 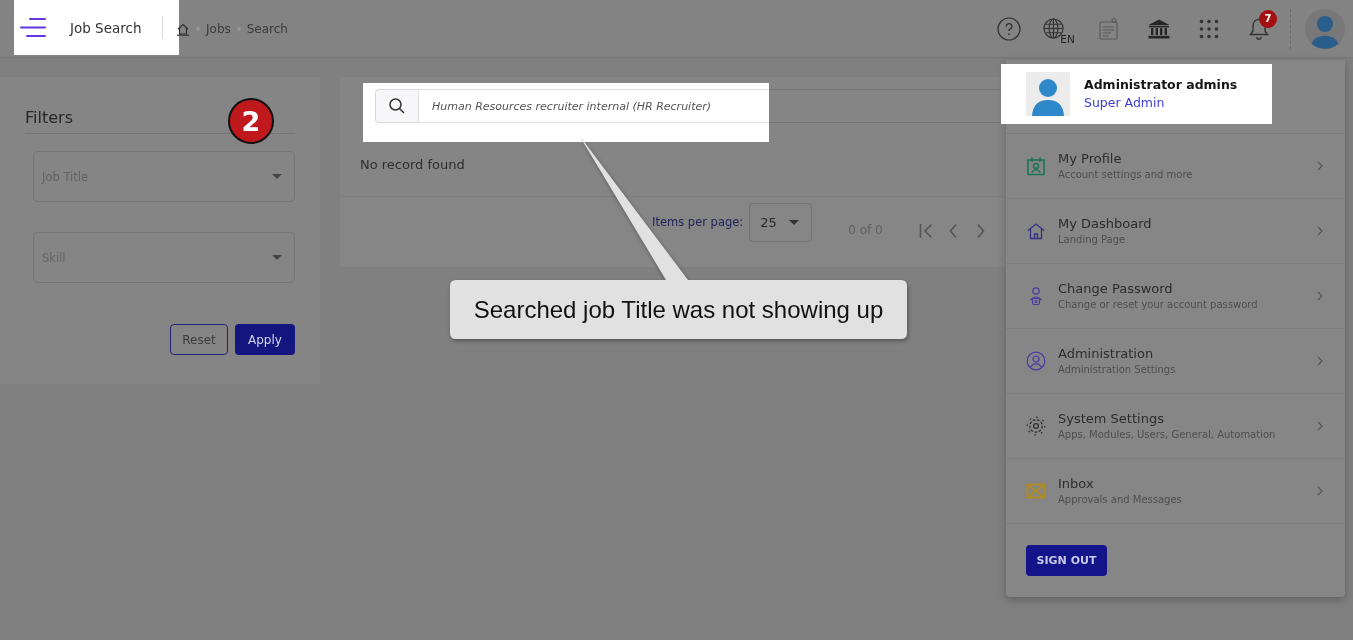 I want to click on bank-icon, so click(x=1159, y=28).